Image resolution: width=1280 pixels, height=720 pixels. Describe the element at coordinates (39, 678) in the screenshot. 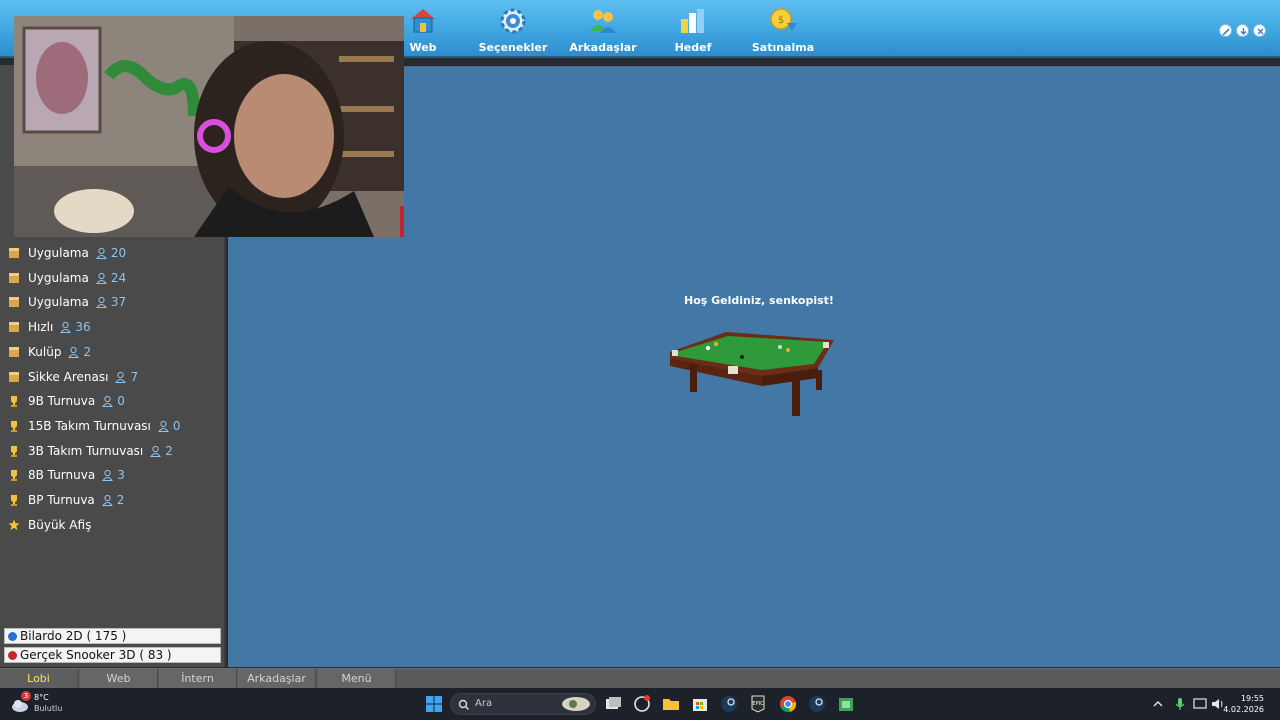

I see `tab-lobby: Lobi` at that location.